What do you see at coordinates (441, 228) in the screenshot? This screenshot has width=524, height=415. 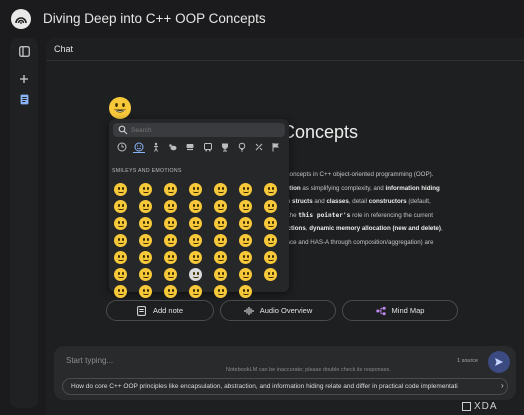 I see `summary-text: ,` at bounding box center [441, 228].